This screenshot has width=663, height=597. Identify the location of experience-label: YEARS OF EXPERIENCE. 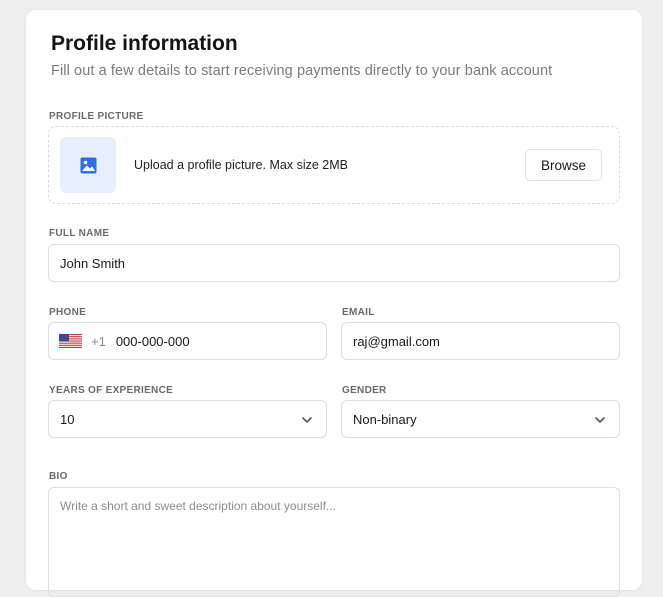
(111, 390).